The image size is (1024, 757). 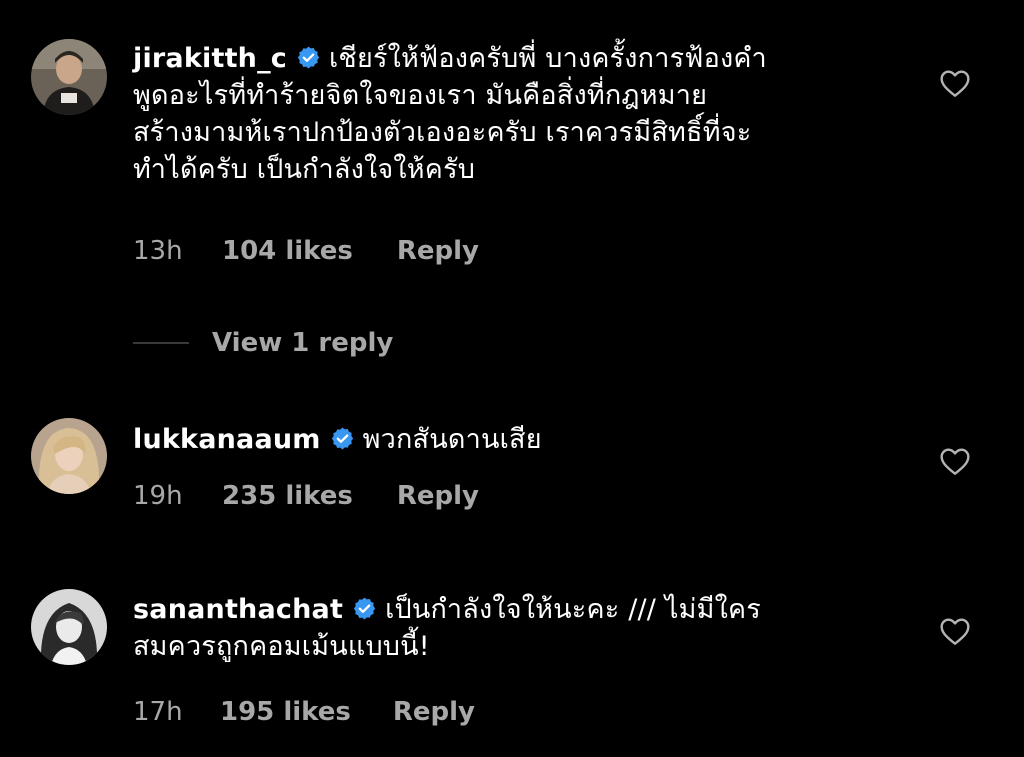 I want to click on comment-line: ทำได้ครับ เป็นกำลังใจให้ครับ, so click(x=304, y=169).